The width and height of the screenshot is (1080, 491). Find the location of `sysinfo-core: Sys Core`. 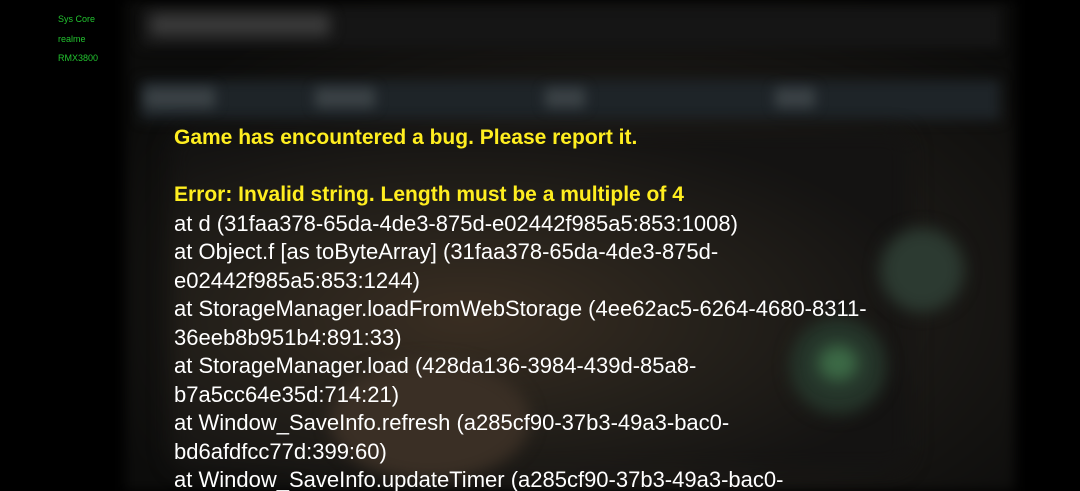

sysinfo-core: Sys Core is located at coordinates (77, 19).